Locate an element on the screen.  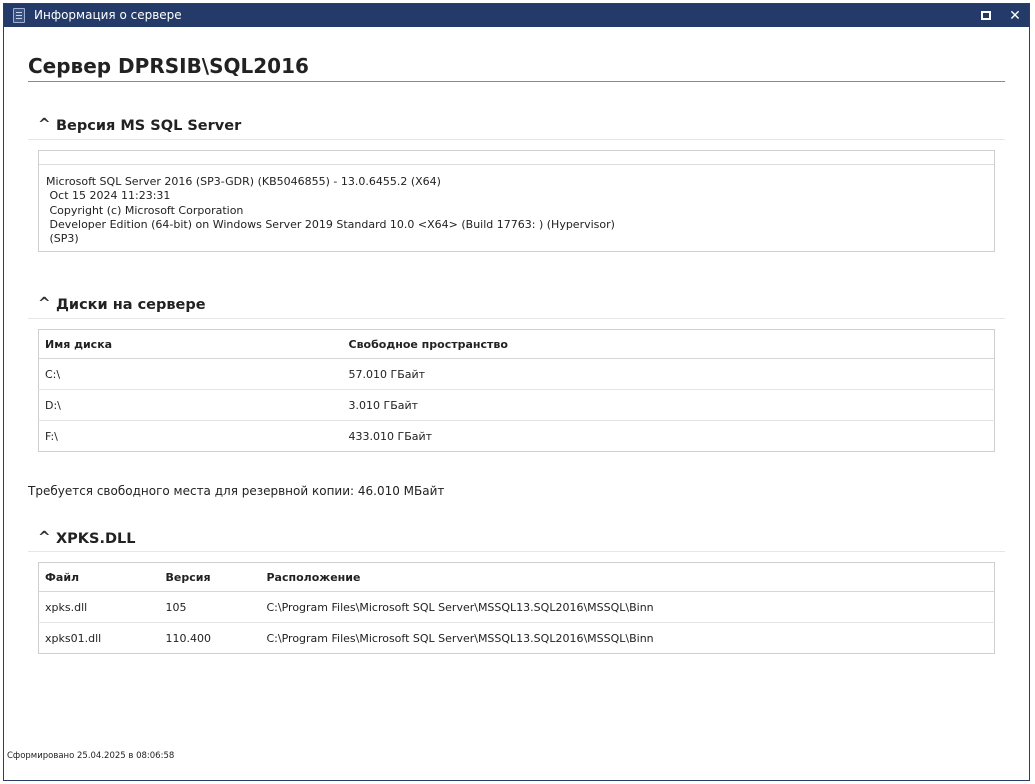
close-icon: ✕ is located at coordinates (1015, 15).